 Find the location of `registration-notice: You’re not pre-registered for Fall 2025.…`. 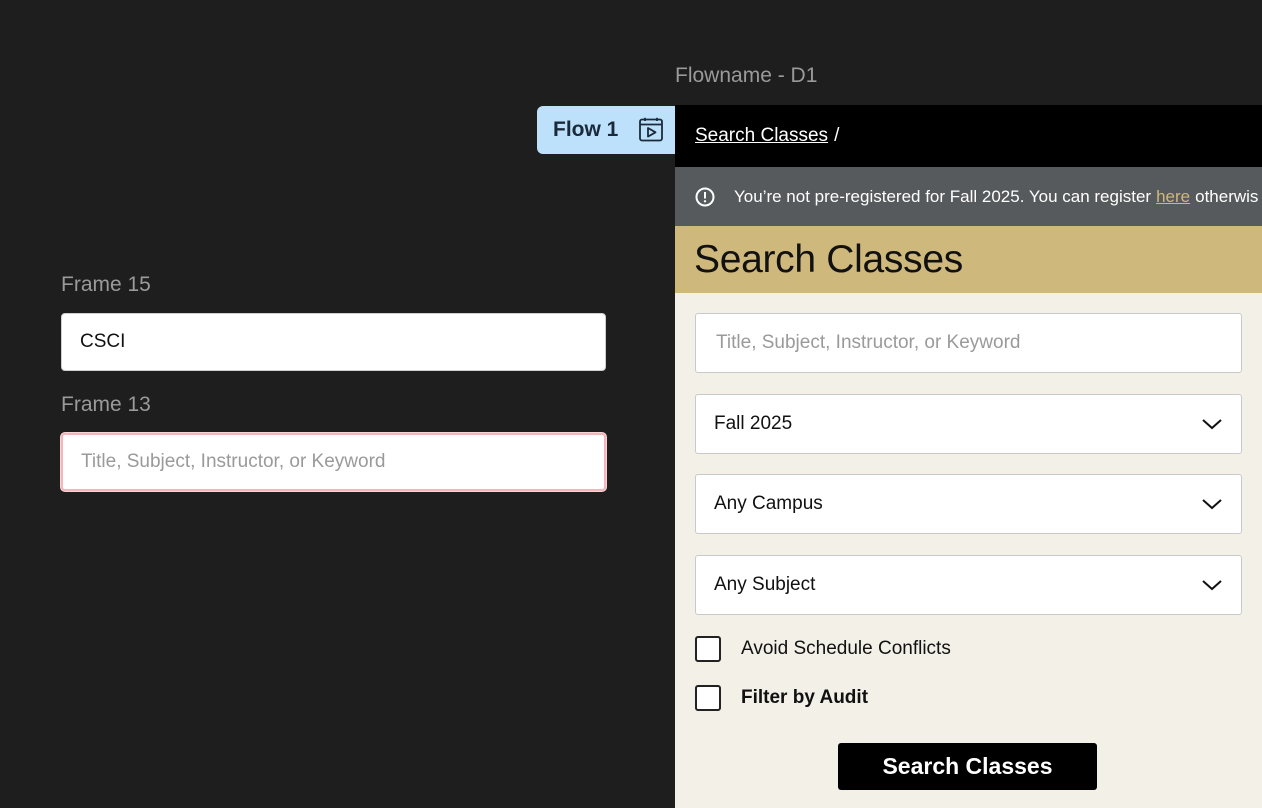

registration-notice: You’re not pre-registered for Fall 2025.… is located at coordinates (968, 196).